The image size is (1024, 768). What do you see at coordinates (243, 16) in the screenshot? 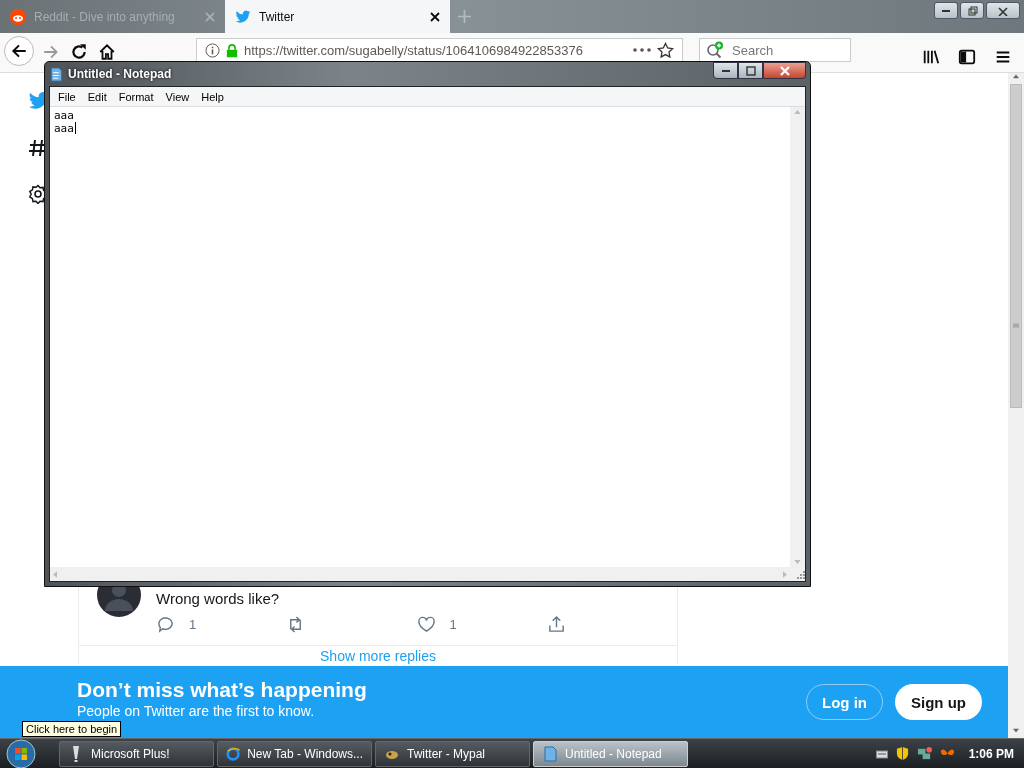
I see `bird-icon` at bounding box center [243, 16].